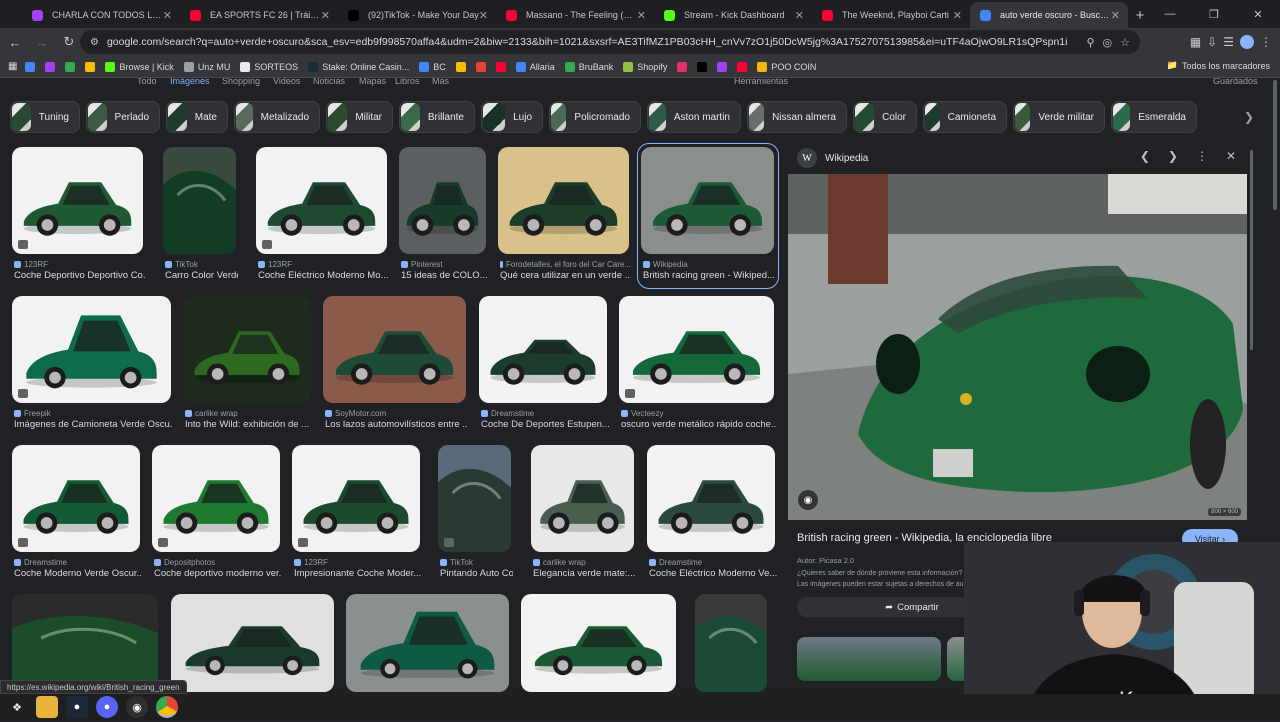  What do you see at coordinates (1275, 145) in the screenshot?
I see `page-scrollbar` at bounding box center [1275, 145].